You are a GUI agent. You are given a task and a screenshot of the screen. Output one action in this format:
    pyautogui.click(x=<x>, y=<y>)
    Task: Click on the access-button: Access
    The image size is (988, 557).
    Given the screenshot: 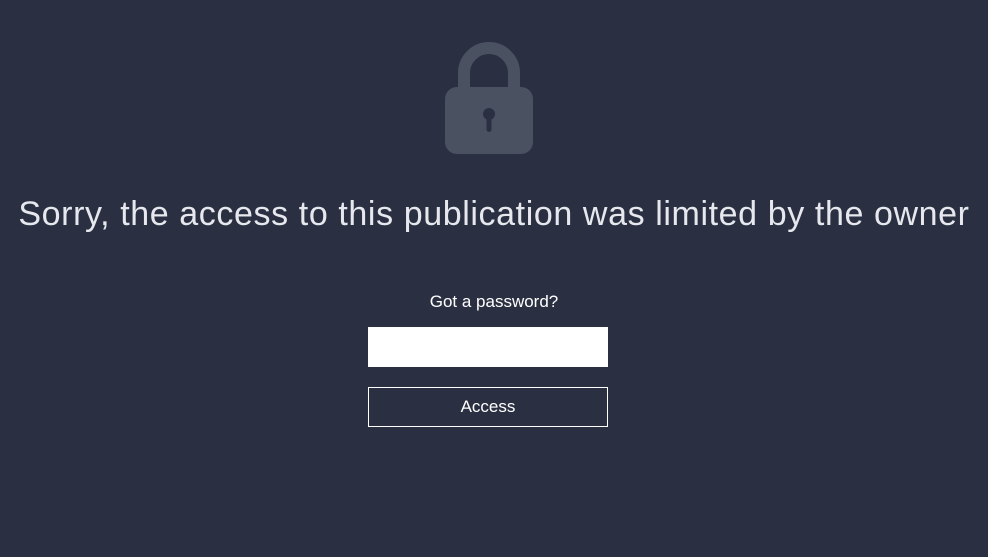 What is the action you would take?
    pyautogui.click(x=488, y=407)
    